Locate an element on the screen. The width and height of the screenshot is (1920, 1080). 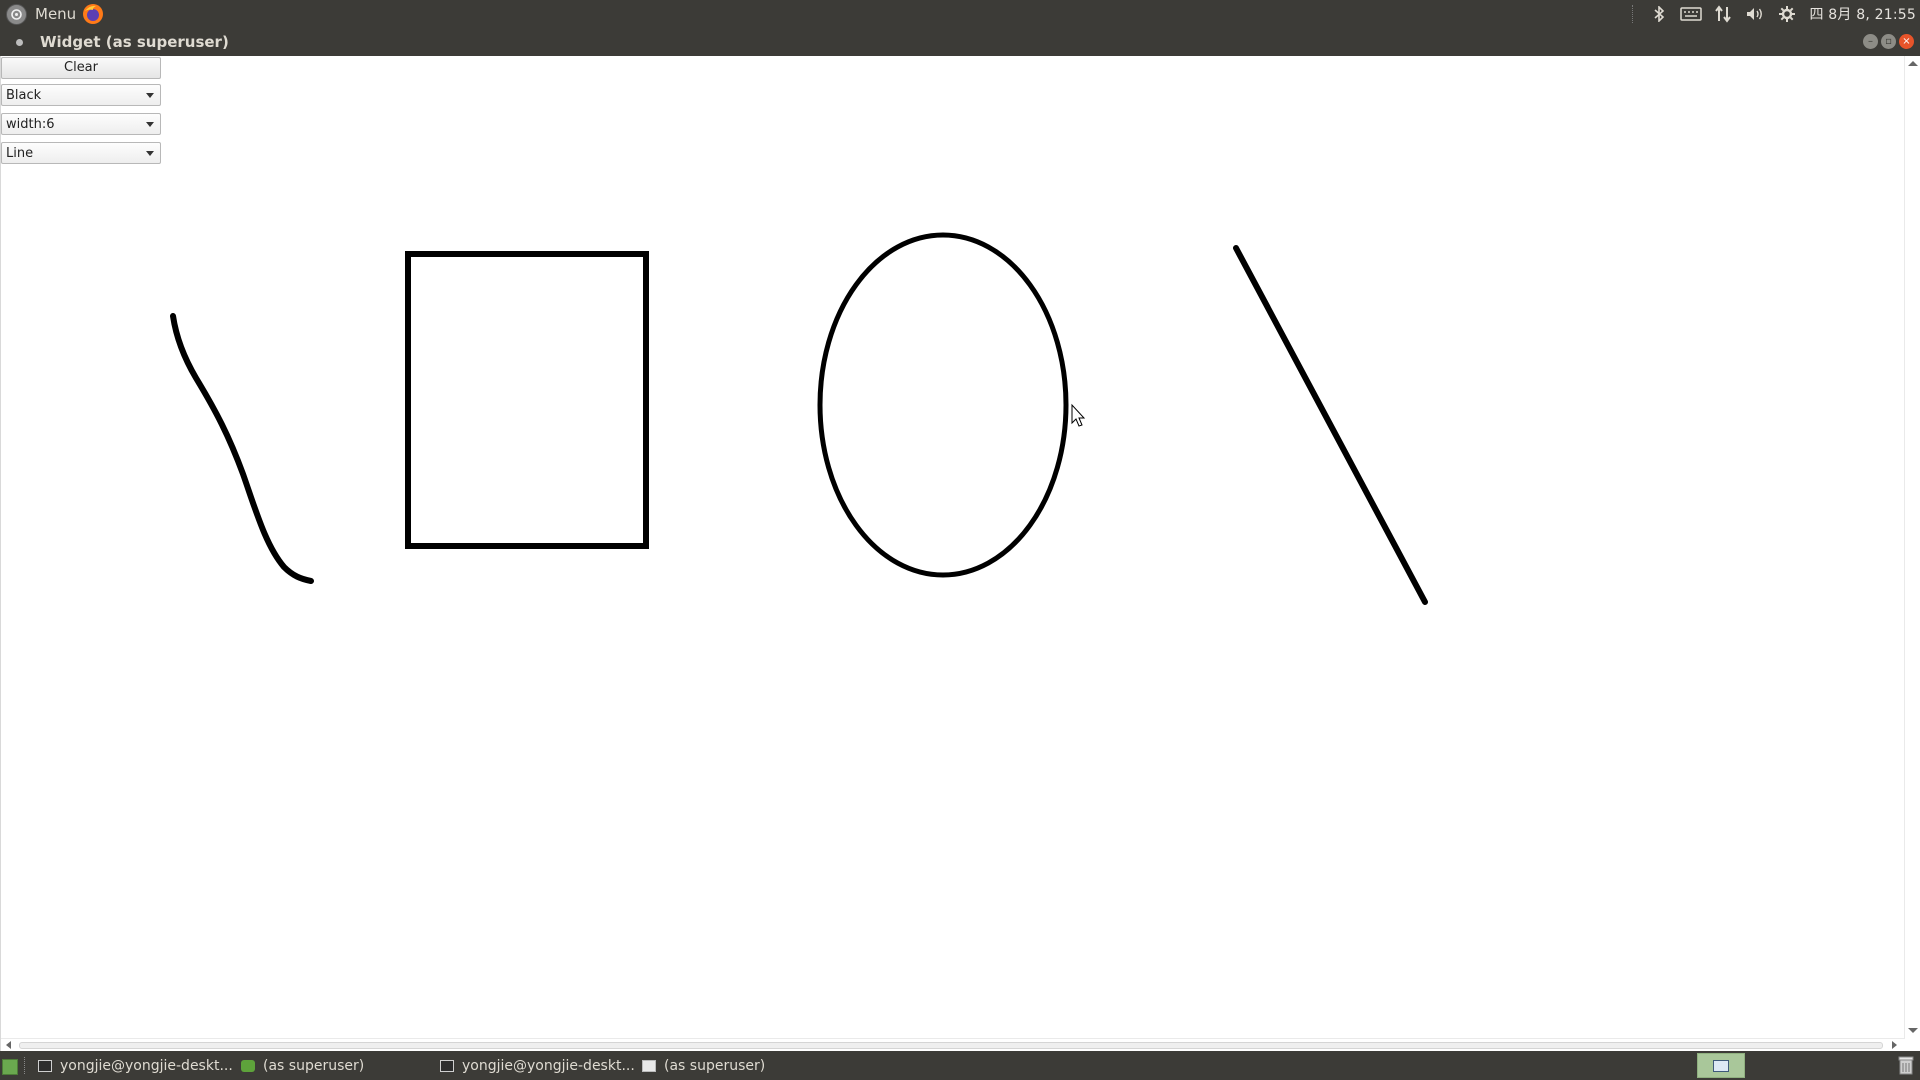
workspace-icon is located at coordinates (1721, 1065).